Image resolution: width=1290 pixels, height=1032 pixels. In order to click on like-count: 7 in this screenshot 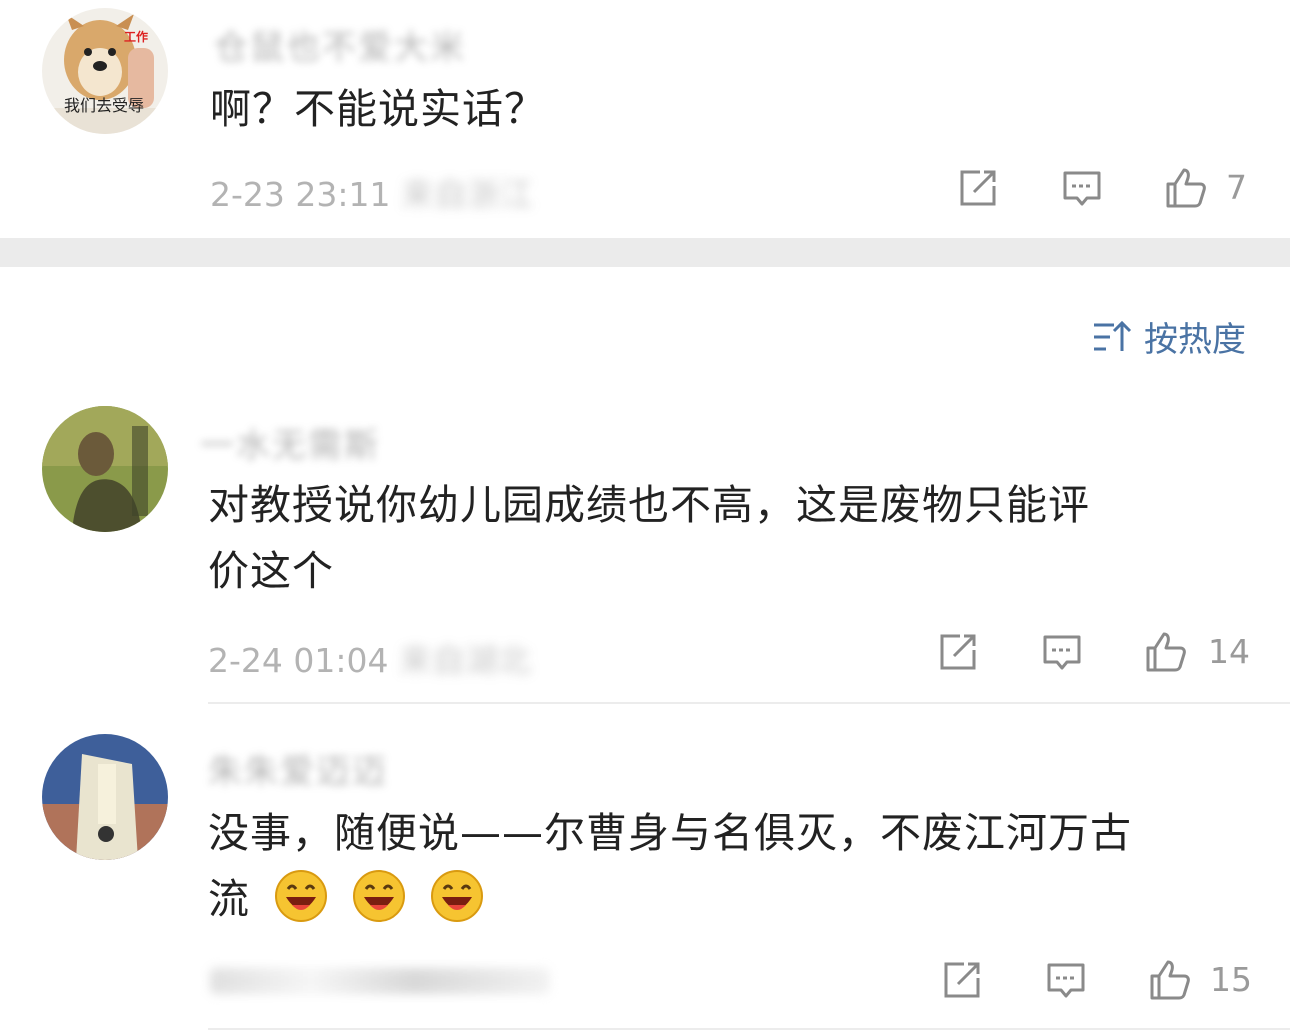, I will do `click(1236, 187)`.